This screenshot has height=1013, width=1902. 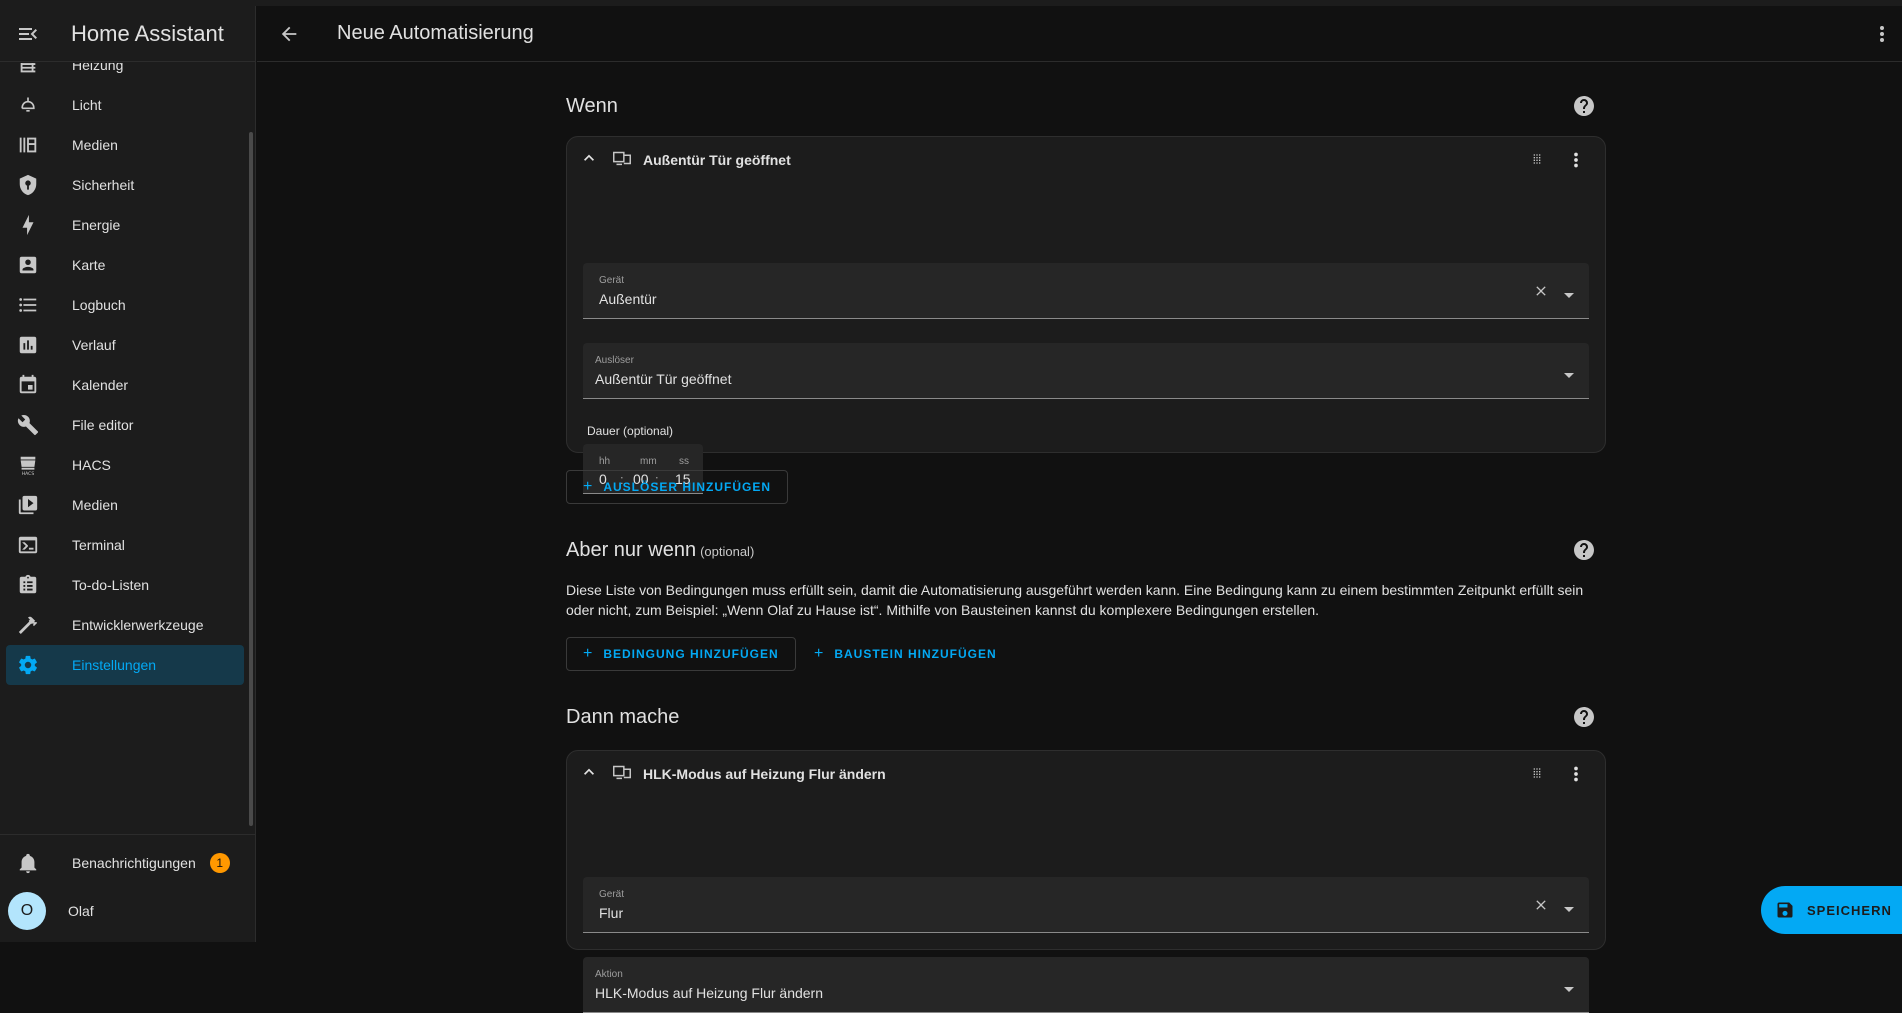 What do you see at coordinates (81, 911) in the screenshot?
I see `user-name: Olaf` at bounding box center [81, 911].